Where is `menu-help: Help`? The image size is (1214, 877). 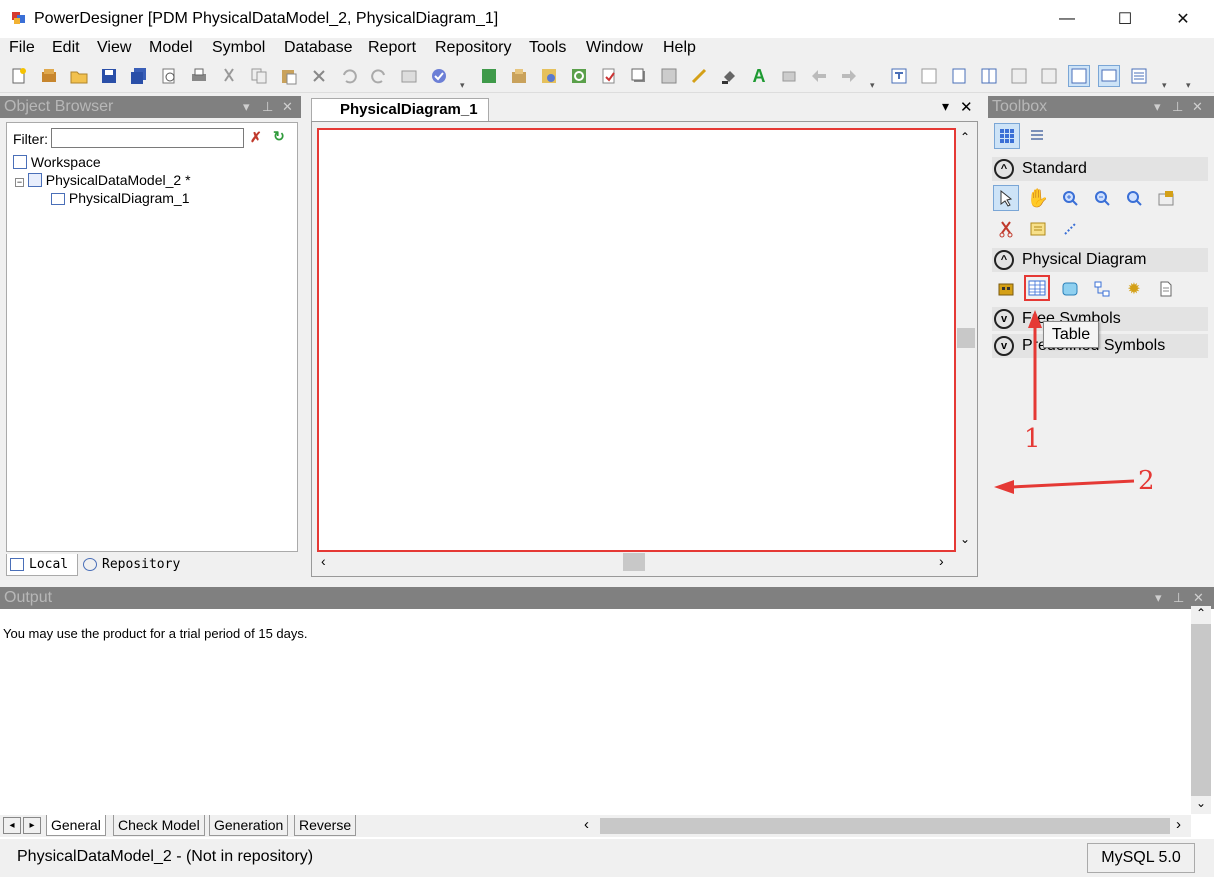 menu-help: Help is located at coordinates (679, 48).